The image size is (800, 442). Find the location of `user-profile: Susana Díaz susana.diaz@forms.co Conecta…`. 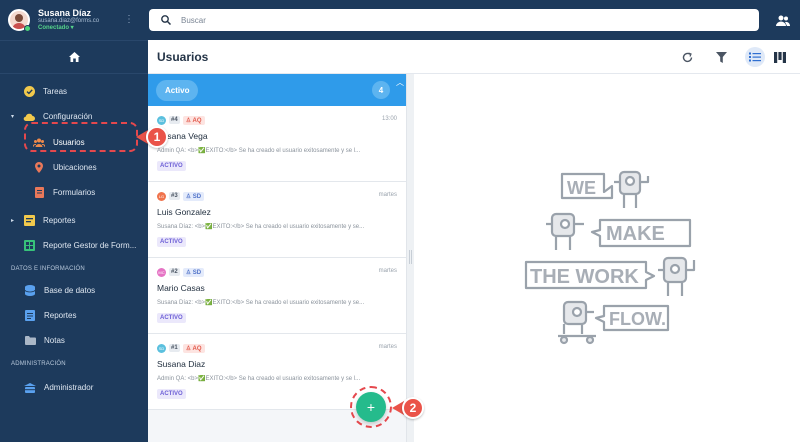

user-profile: Susana Díaz susana.diaz@forms.co Conecta… is located at coordinates (74, 20).